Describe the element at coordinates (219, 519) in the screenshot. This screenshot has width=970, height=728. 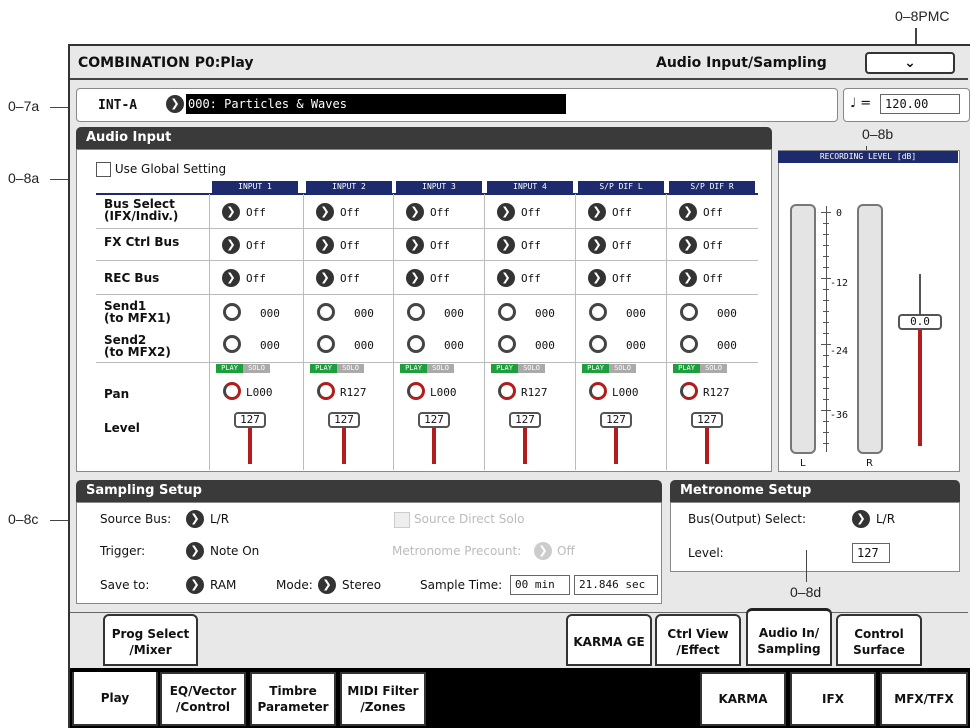
I see `source-bus-value: L/R` at that location.